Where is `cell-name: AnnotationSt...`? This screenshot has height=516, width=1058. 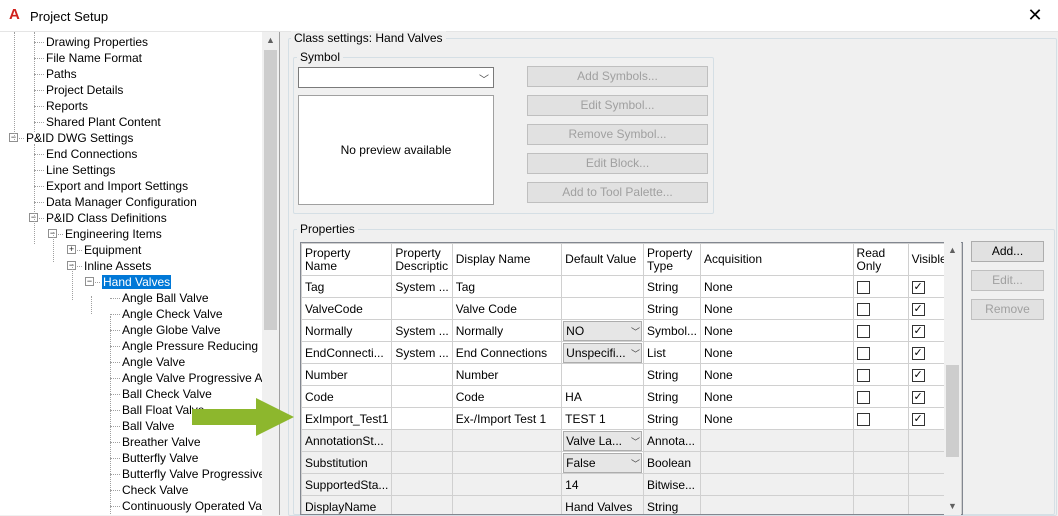 cell-name: AnnotationSt... is located at coordinates (347, 440).